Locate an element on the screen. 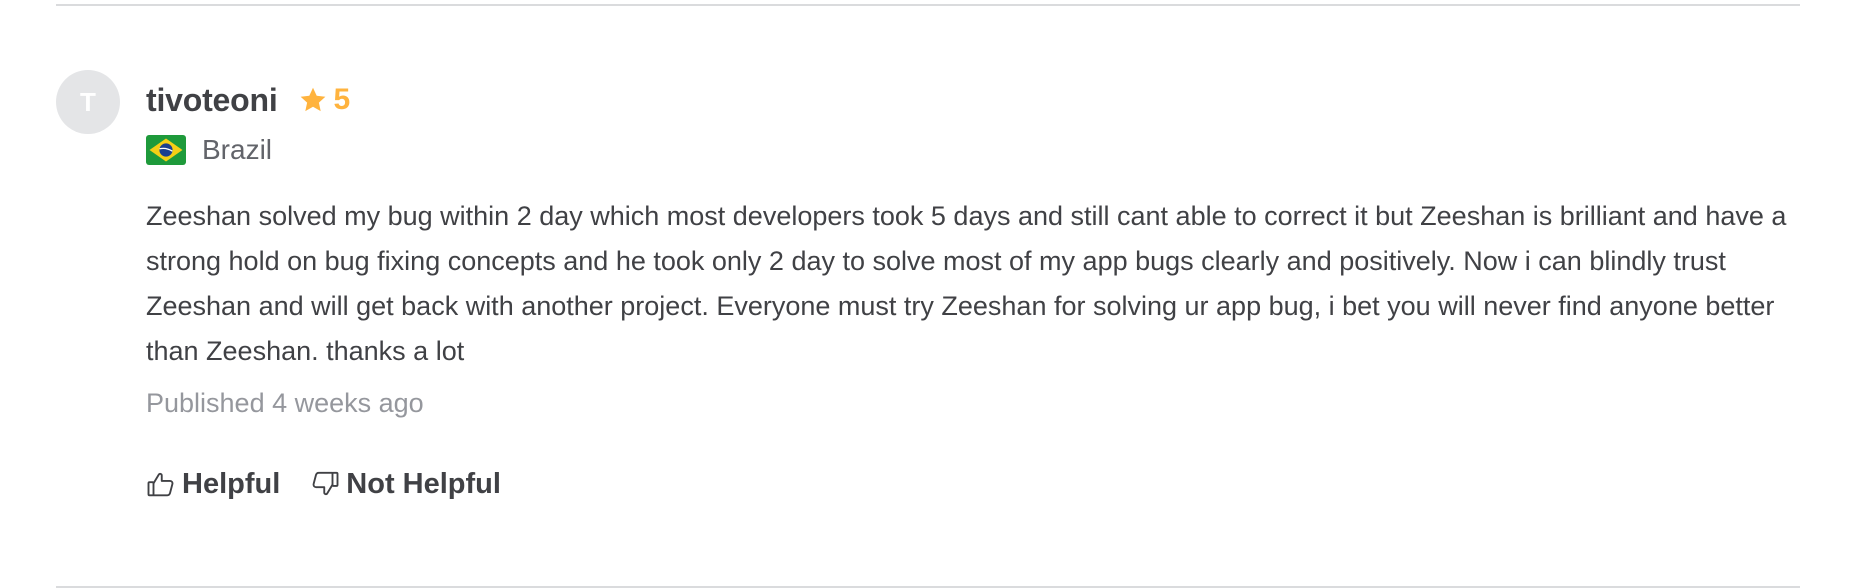 The height and width of the screenshot is (588, 1864). avatar: T is located at coordinates (88, 102).